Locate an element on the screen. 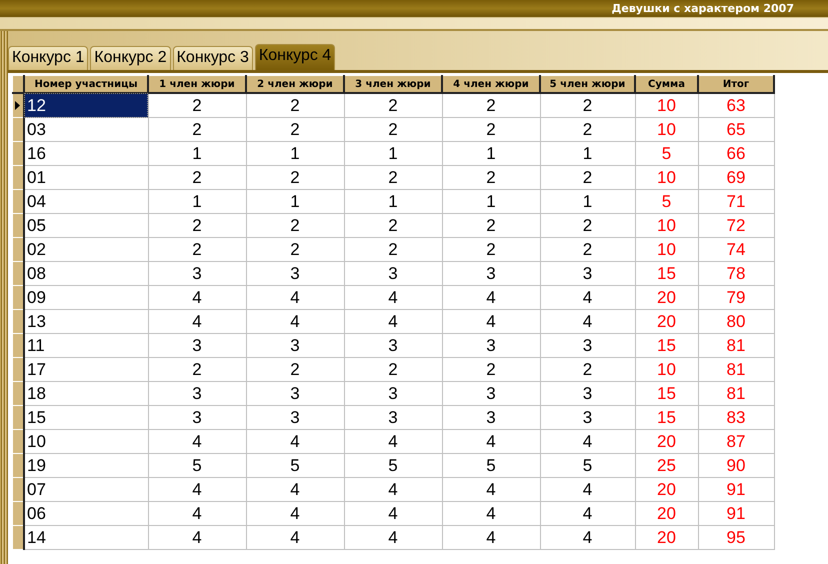 The height and width of the screenshot is (564, 828). table-cell: 80 is located at coordinates (736, 322).